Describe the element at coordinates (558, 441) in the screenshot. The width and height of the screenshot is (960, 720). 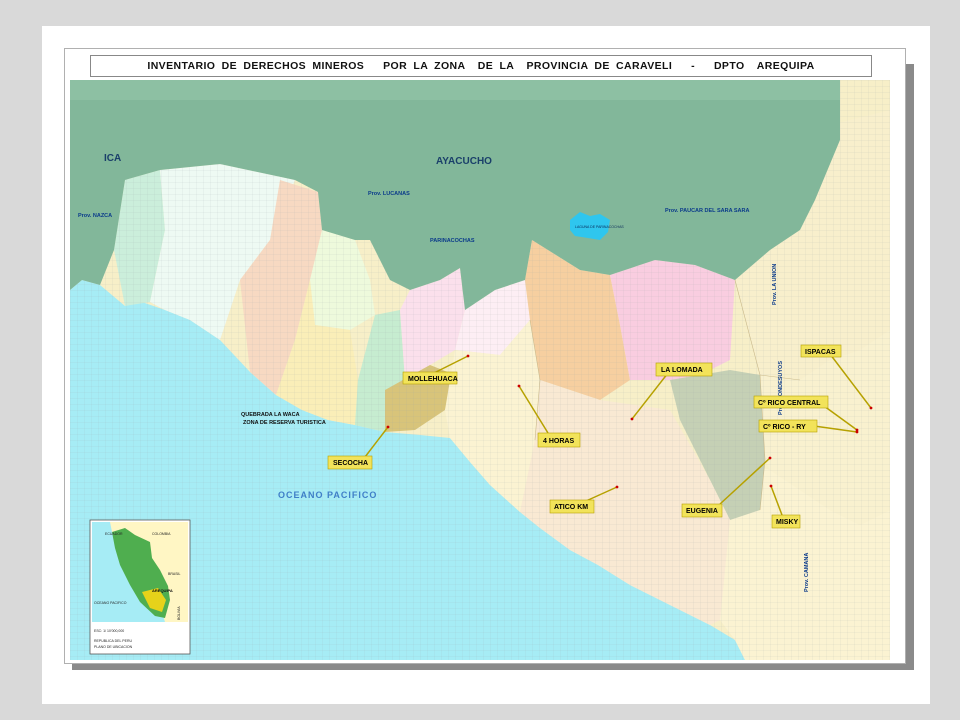
I see `callout-label: 4 HORAS` at that location.